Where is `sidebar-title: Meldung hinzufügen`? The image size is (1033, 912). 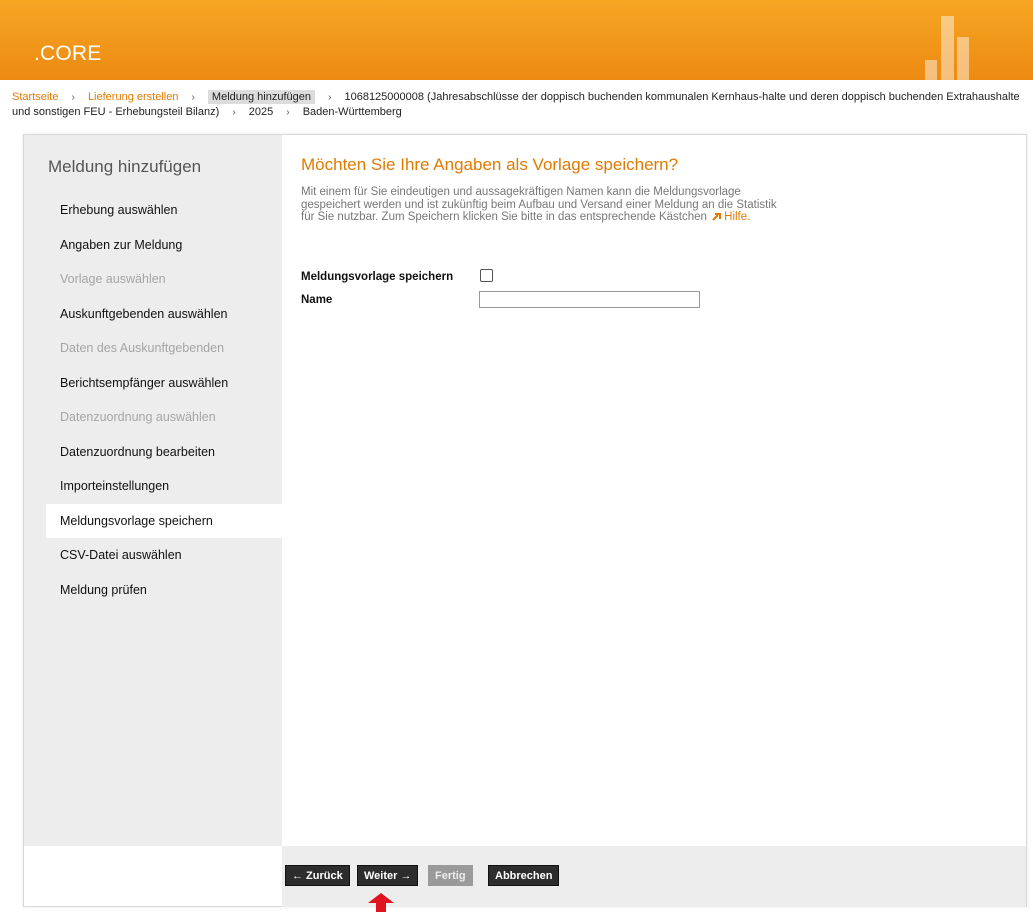 sidebar-title: Meldung hinzufügen is located at coordinates (125, 166).